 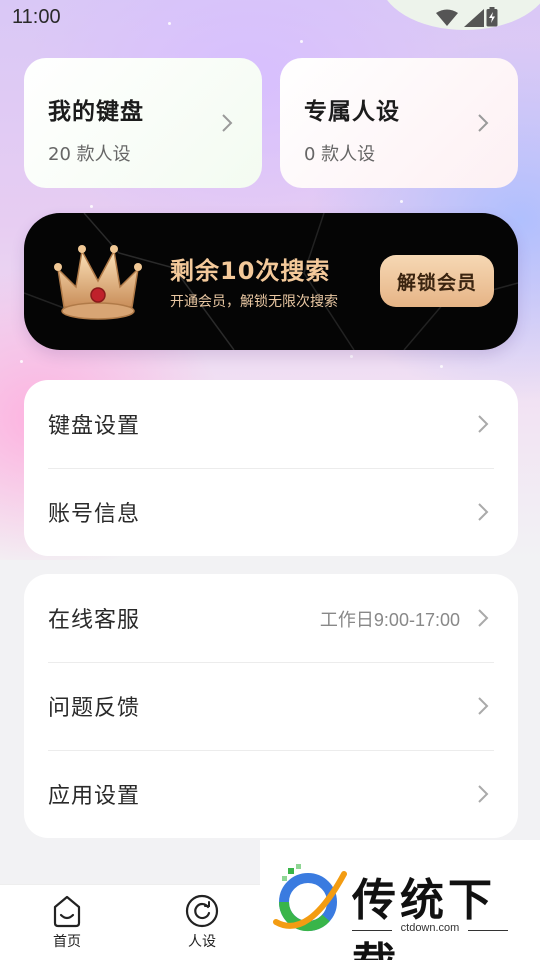 I want to click on battery-charging-icon, so click(x=492, y=17).